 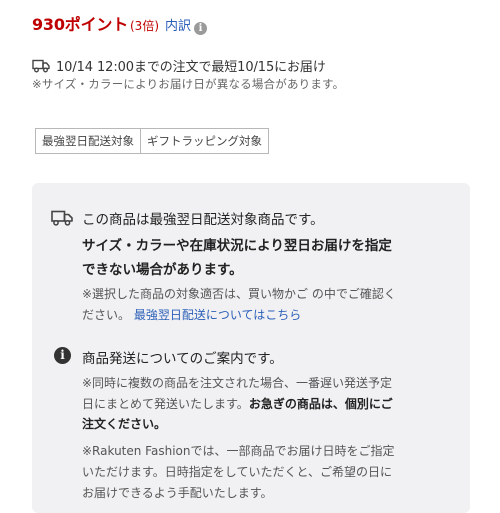 I want to click on shipping-para1-line2: 日にまとめて発送いたします。お急ぎの商品は、個別にご, so click(x=237, y=403).